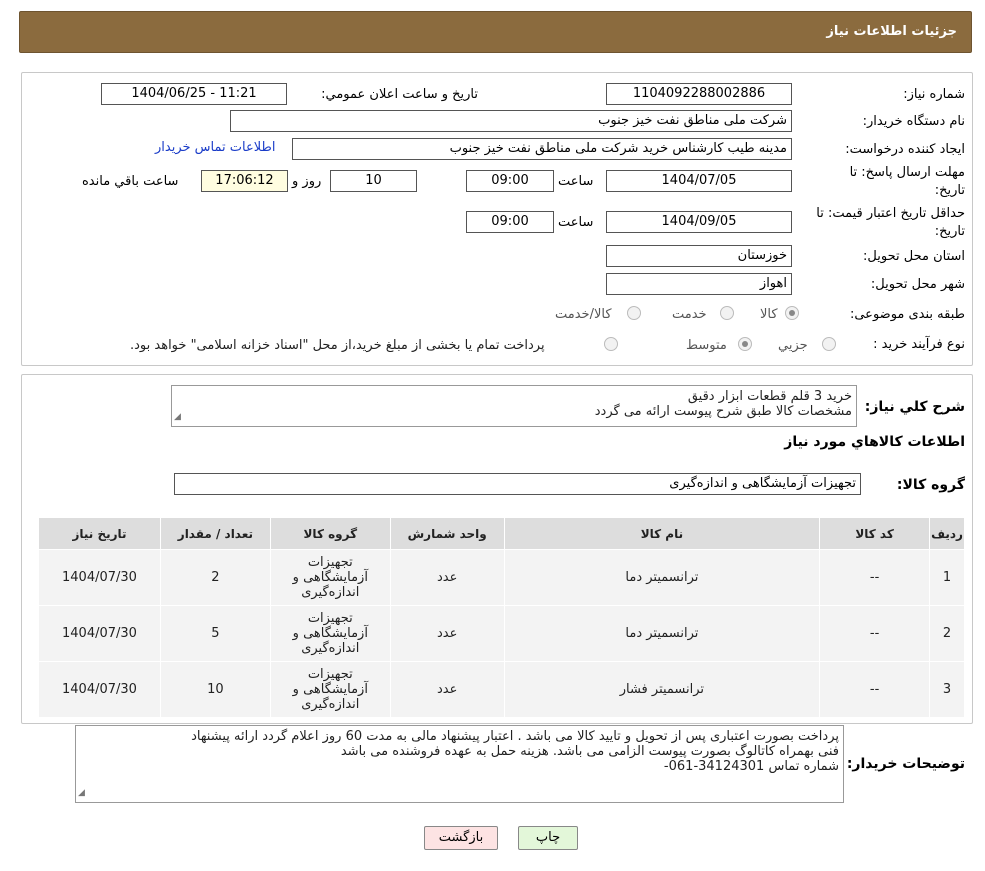 The height and width of the screenshot is (871, 985). I want to click on buyer-contact-link: اطلاعات تماس خريدار, so click(215, 147).